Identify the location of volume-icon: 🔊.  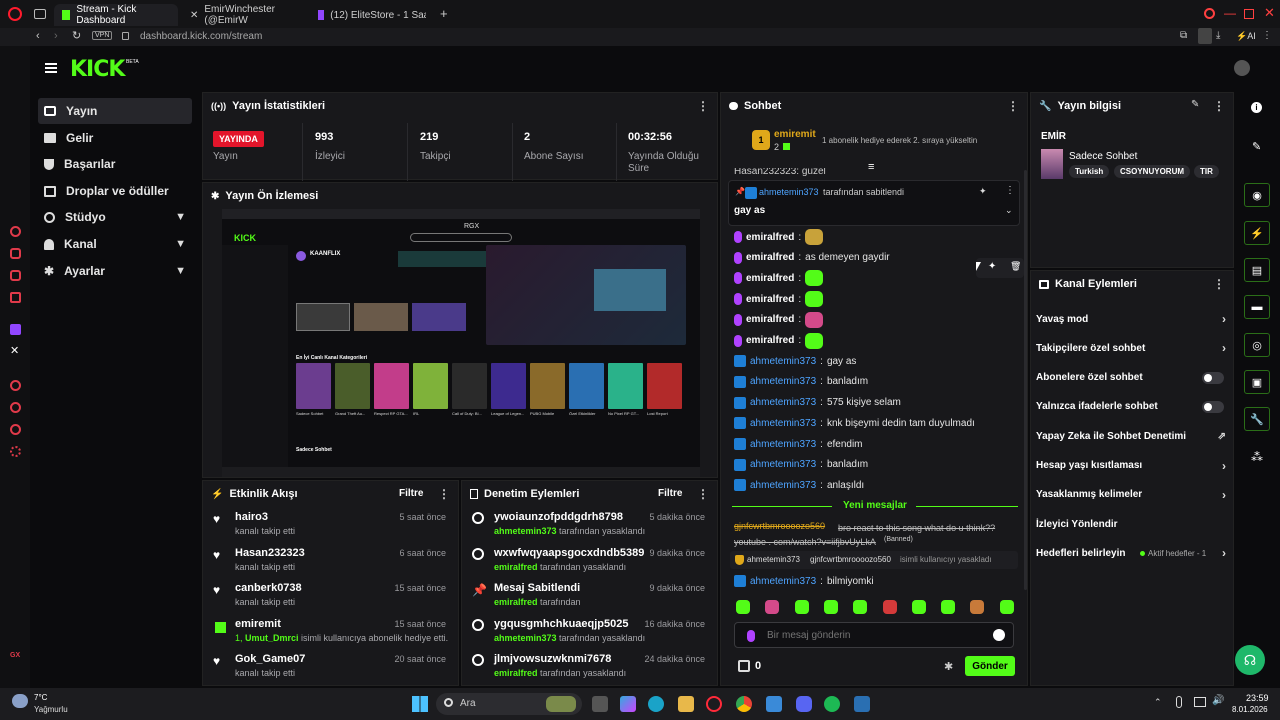
(1218, 700).